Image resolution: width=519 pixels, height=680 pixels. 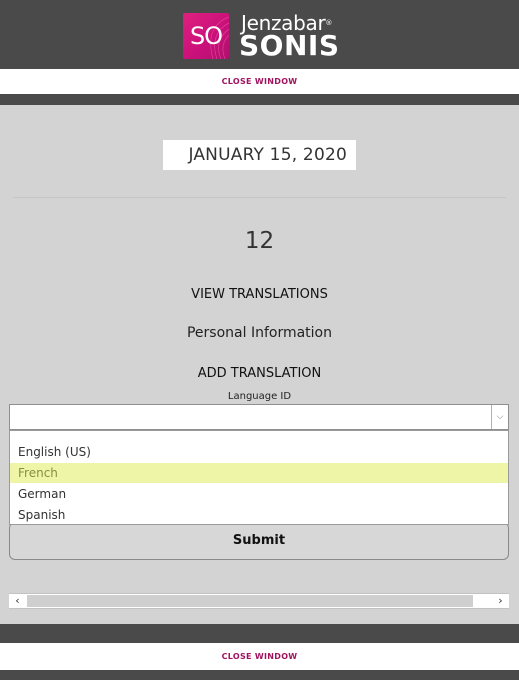 What do you see at coordinates (329, 23) in the screenshot?
I see `brand-trademark: ®` at bounding box center [329, 23].